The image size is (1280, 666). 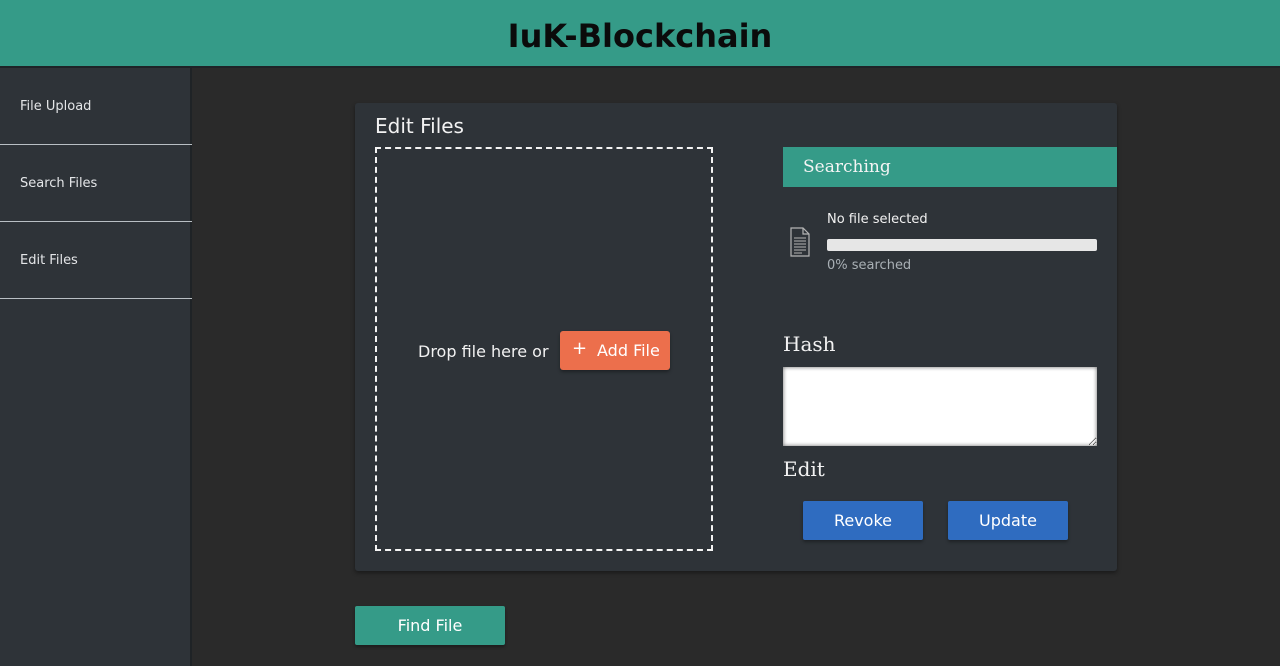 I want to click on search-progress-bar, so click(x=962, y=245).